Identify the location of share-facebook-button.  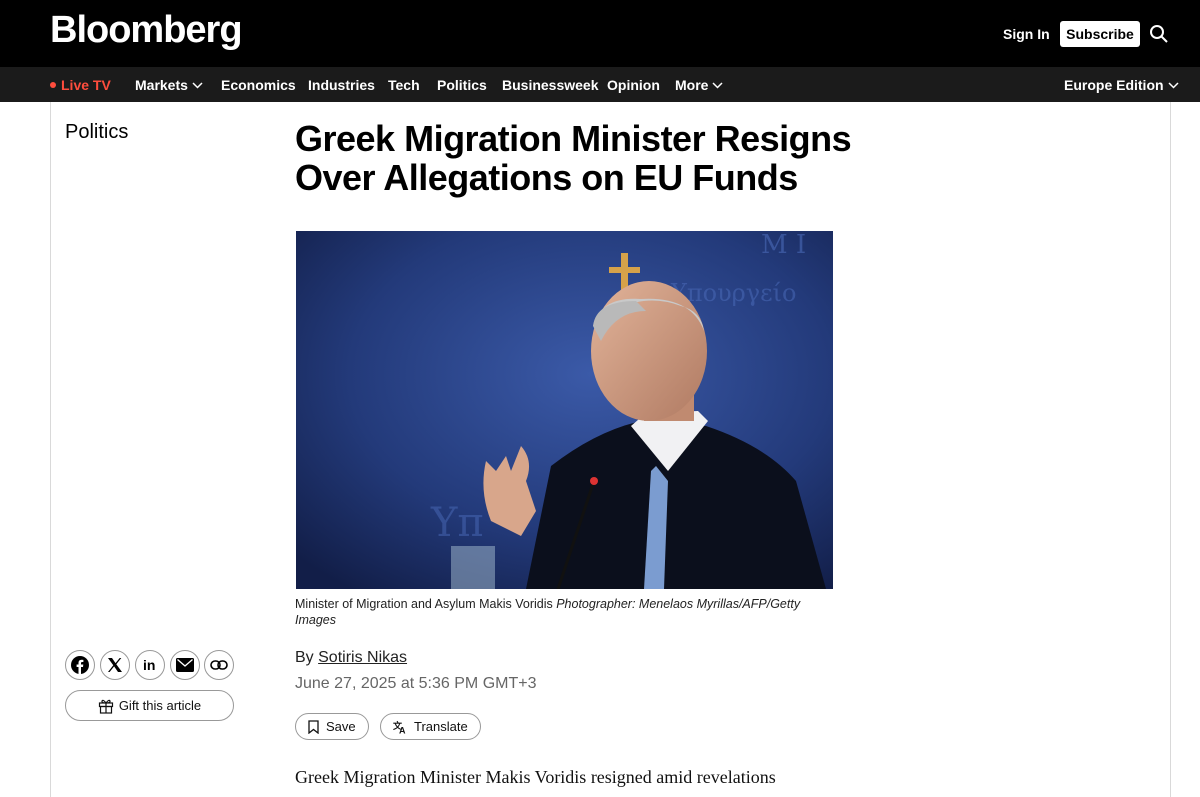
(80, 665).